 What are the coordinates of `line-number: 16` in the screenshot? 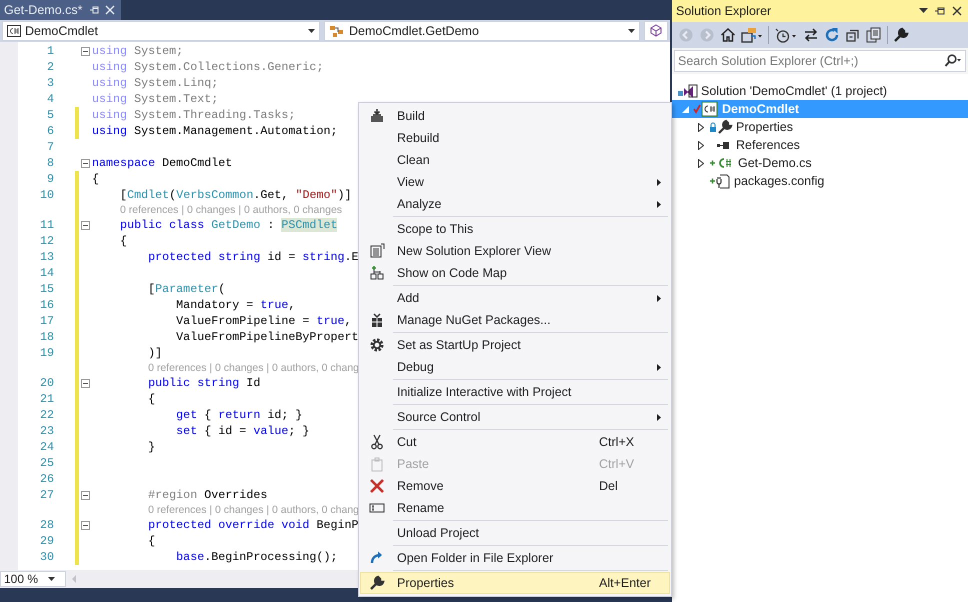 It's located at (46, 305).